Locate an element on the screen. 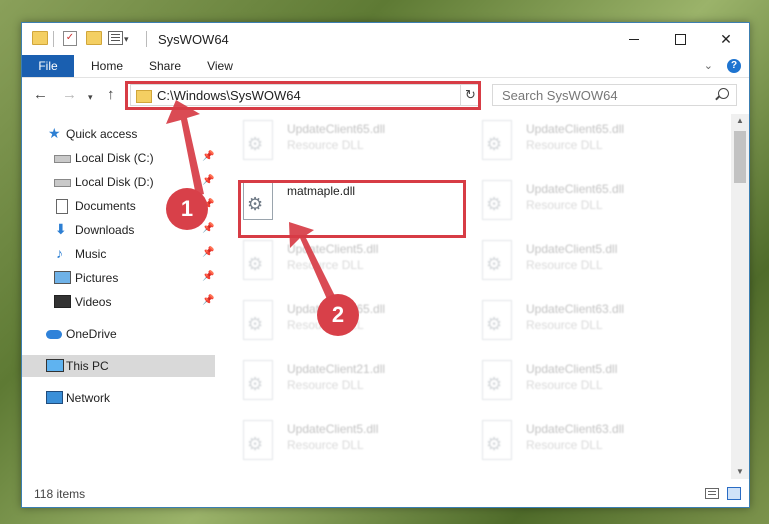  maximize-button is located at coordinates (680, 39).